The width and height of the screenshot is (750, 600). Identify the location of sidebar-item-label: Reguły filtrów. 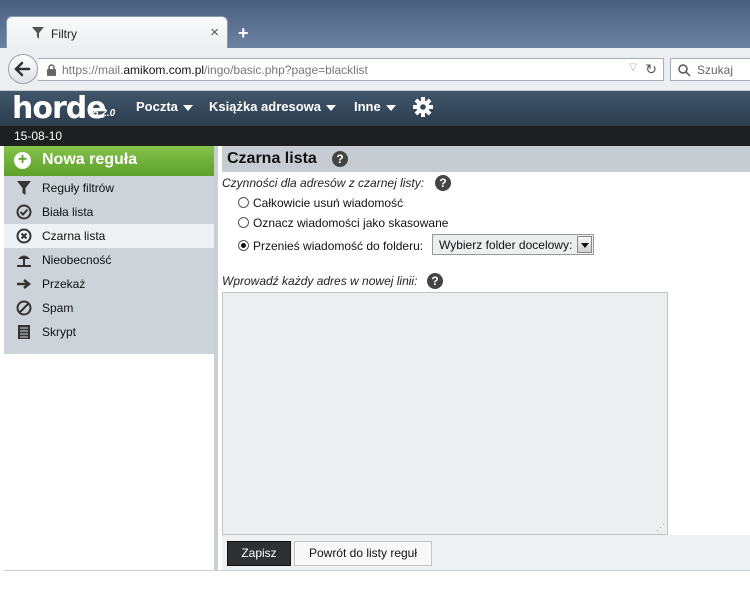
(78, 188).